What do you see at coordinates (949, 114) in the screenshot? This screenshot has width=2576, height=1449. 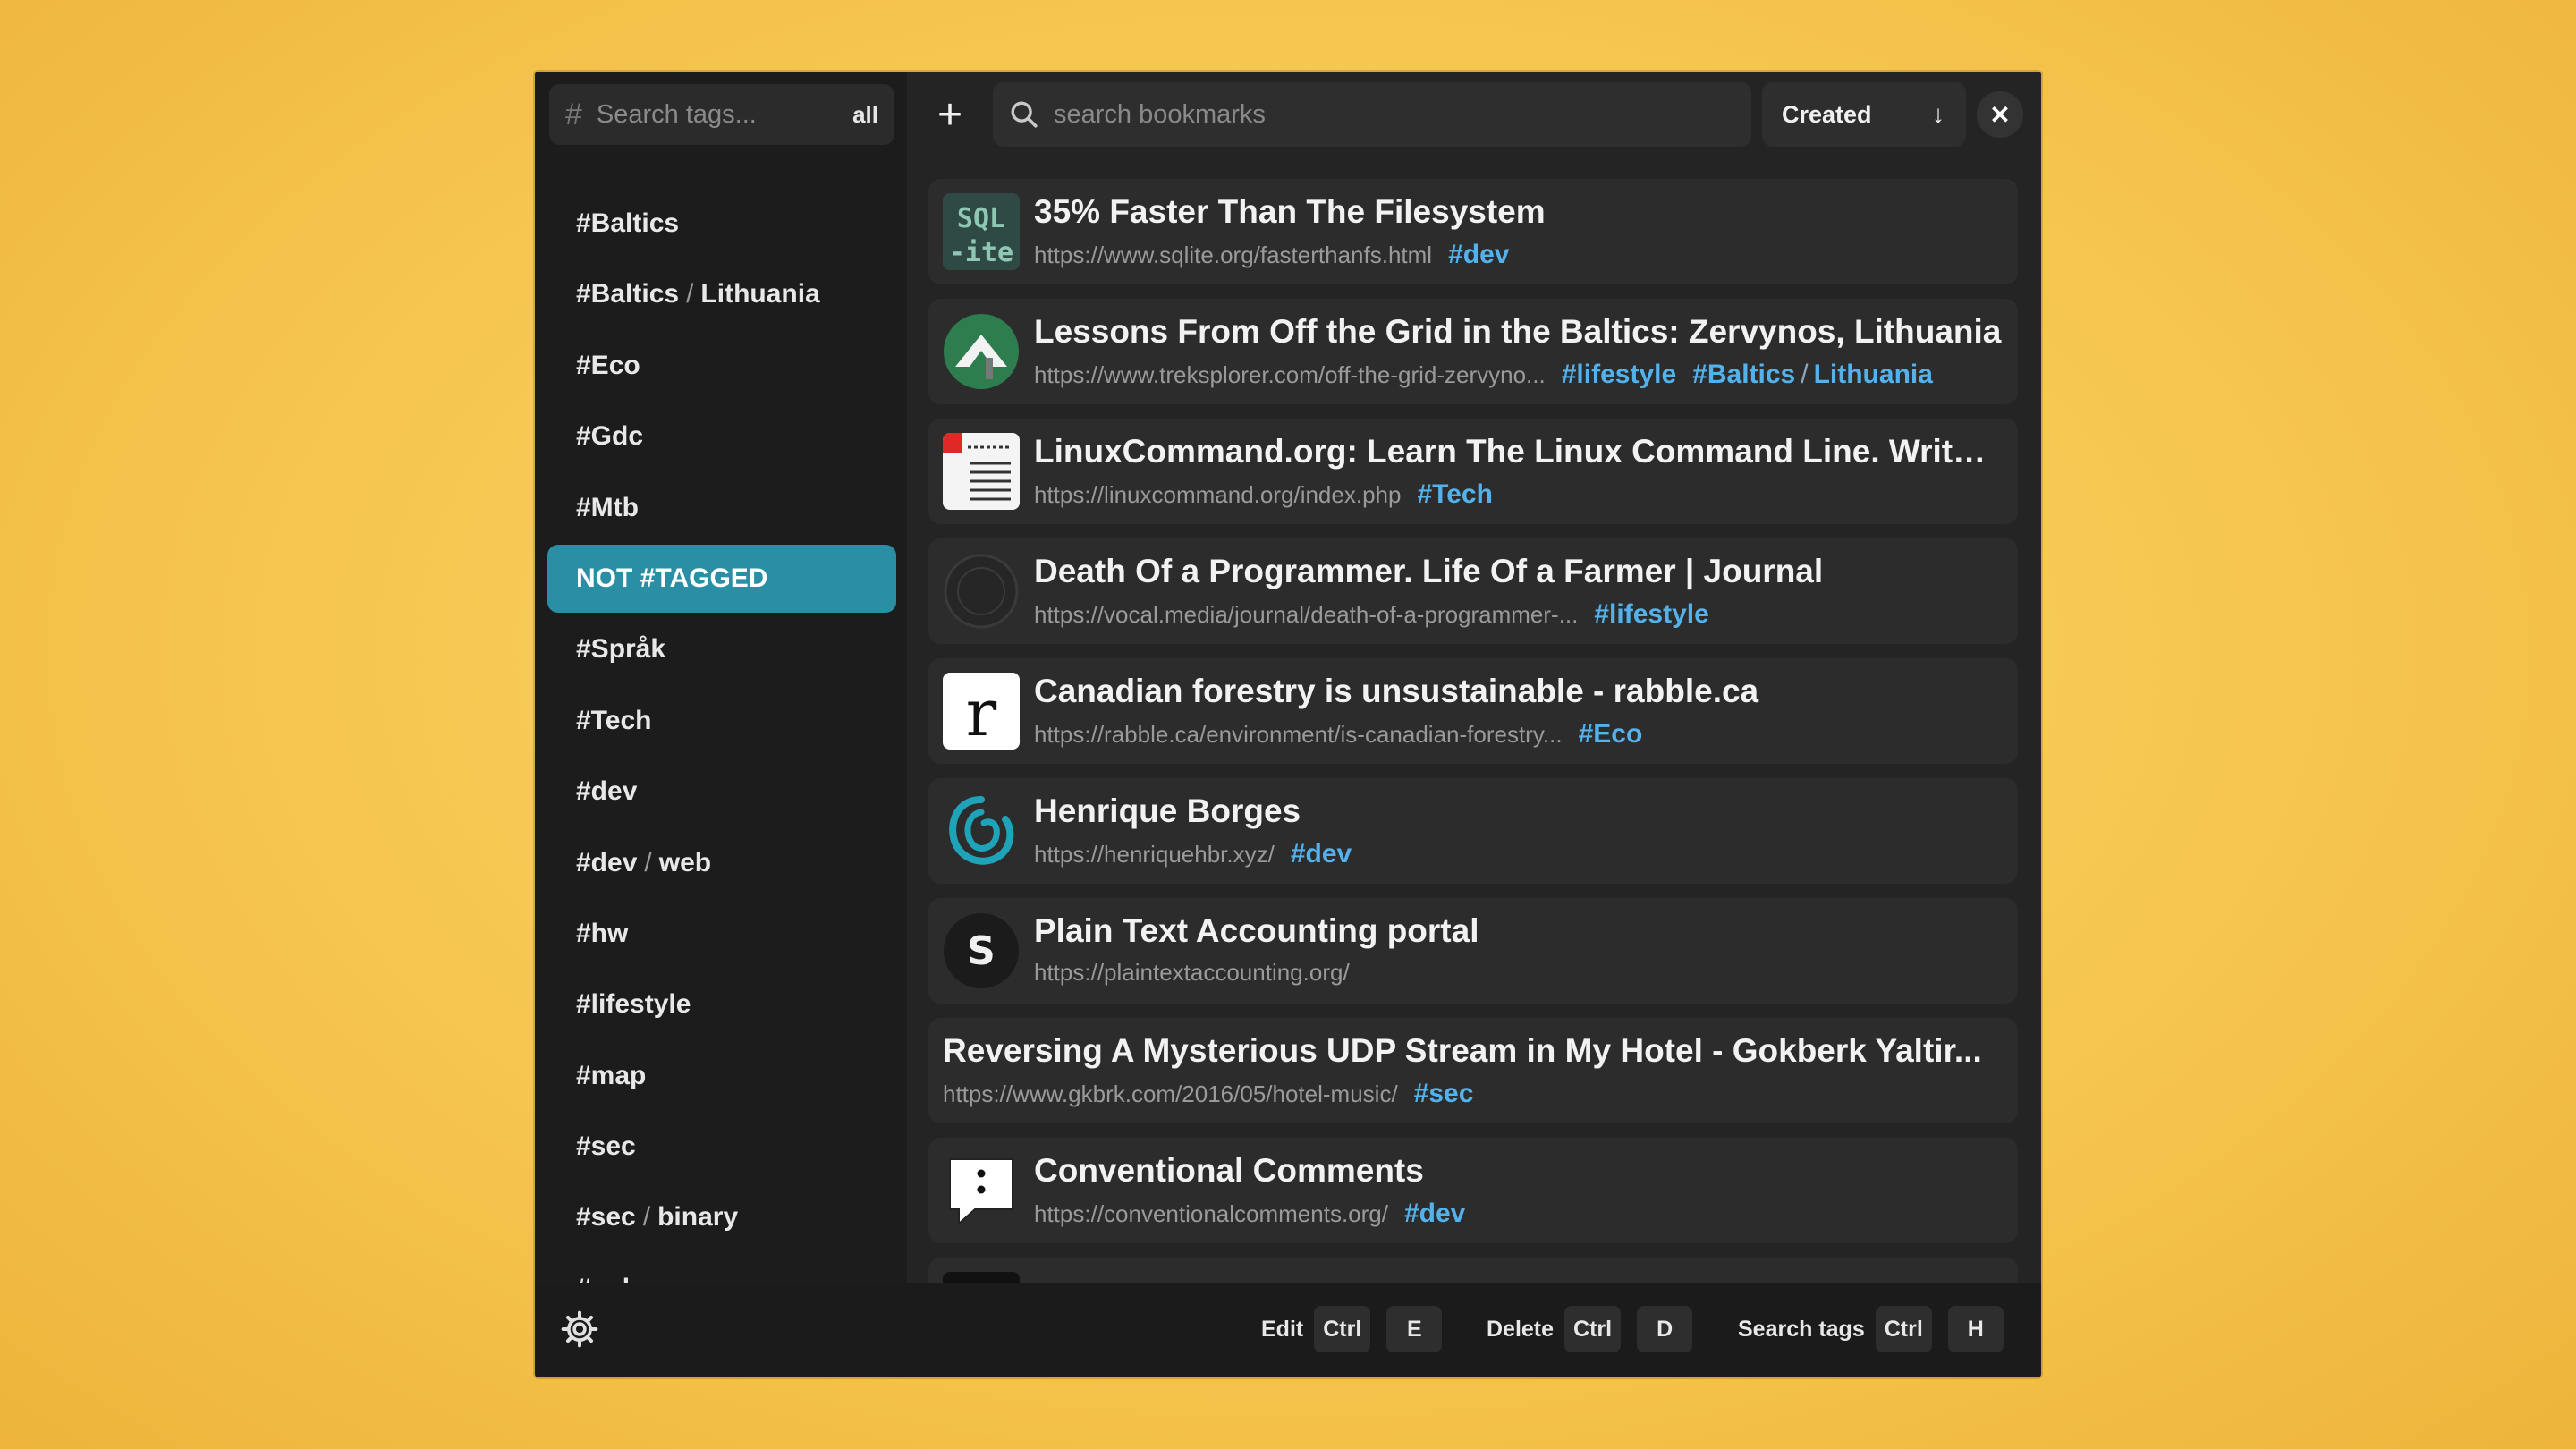 I see `add-bookmark-button: +` at bounding box center [949, 114].